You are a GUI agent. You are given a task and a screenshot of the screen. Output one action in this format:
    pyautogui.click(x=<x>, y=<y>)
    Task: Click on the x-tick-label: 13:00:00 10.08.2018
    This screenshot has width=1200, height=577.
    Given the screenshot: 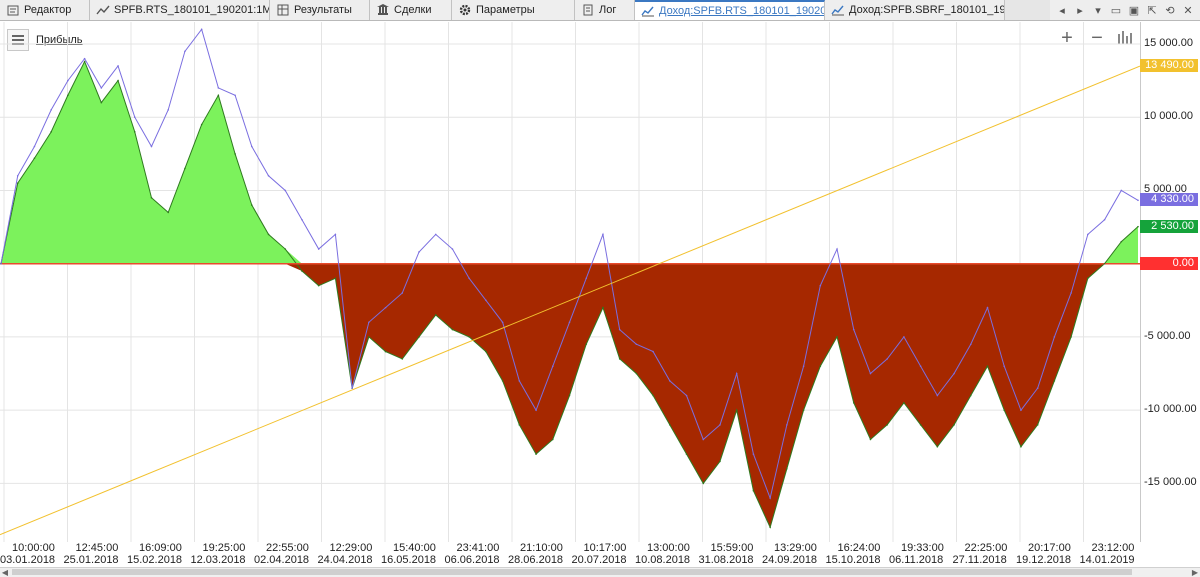 What is the action you would take?
    pyautogui.click(x=662, y=554)
    